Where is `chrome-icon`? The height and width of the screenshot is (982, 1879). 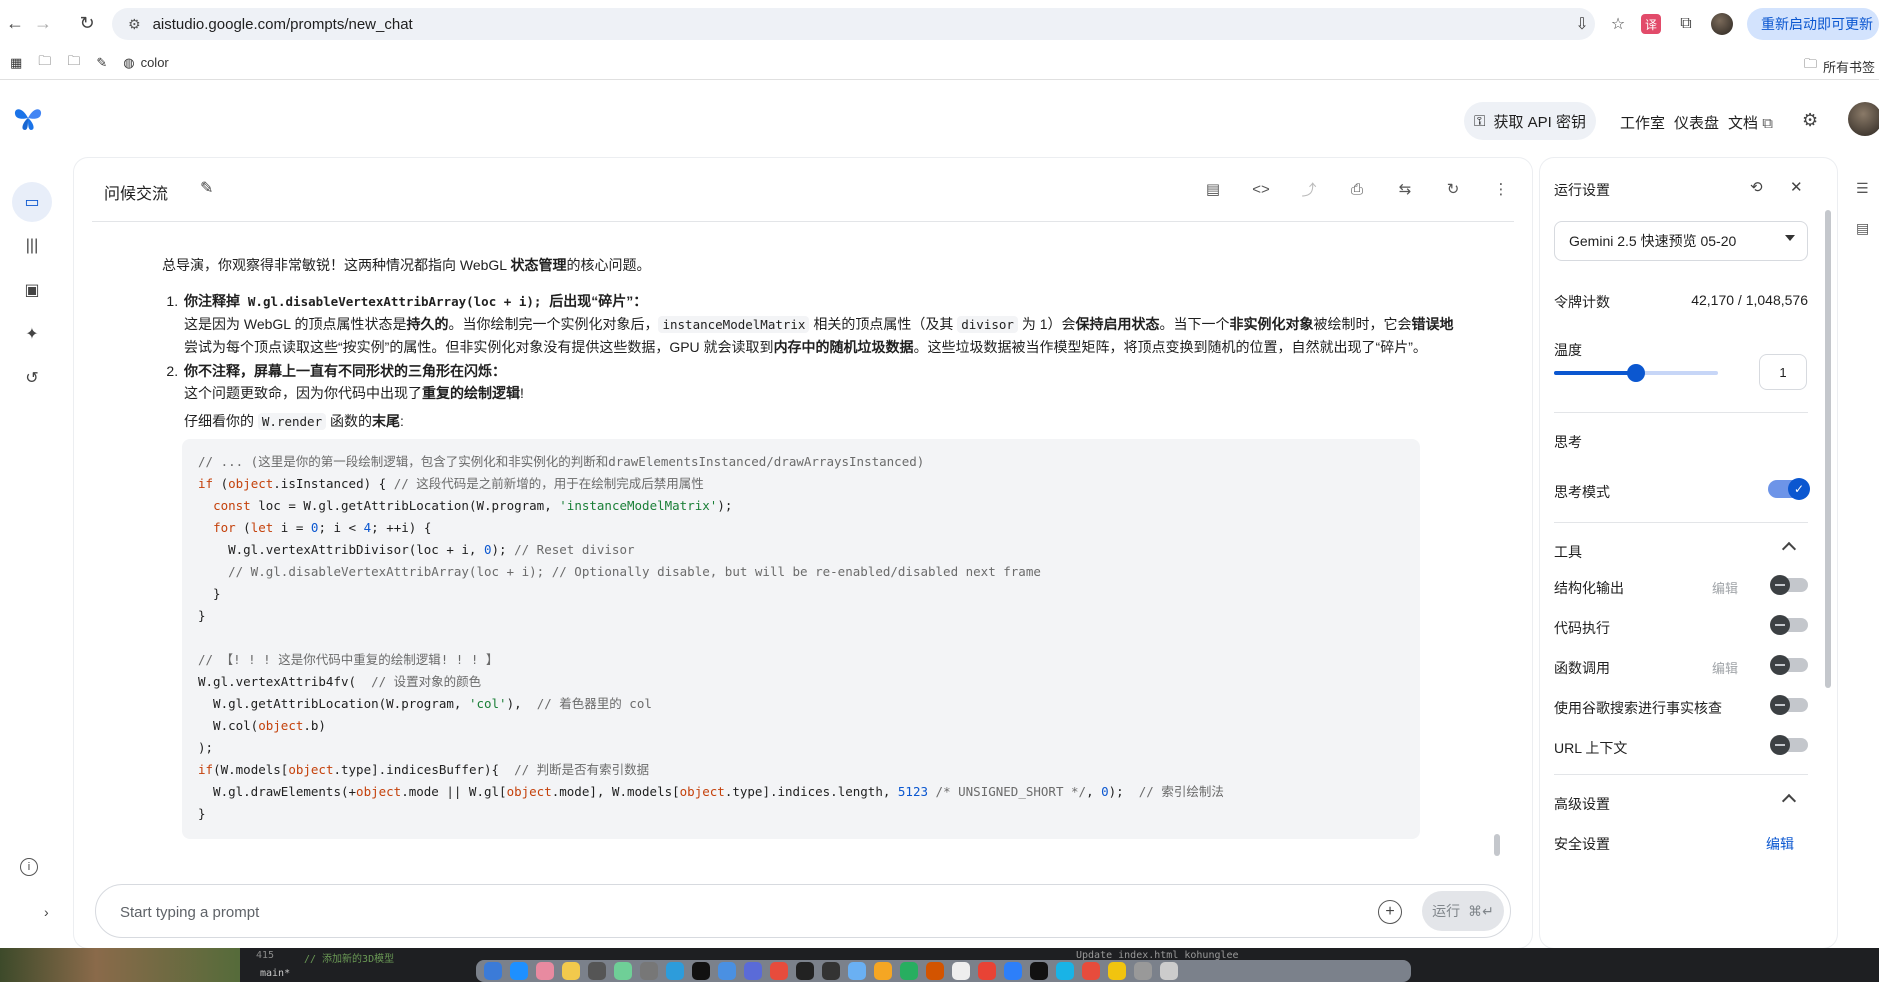
chrome-icon is located at coordinates (987, 971).